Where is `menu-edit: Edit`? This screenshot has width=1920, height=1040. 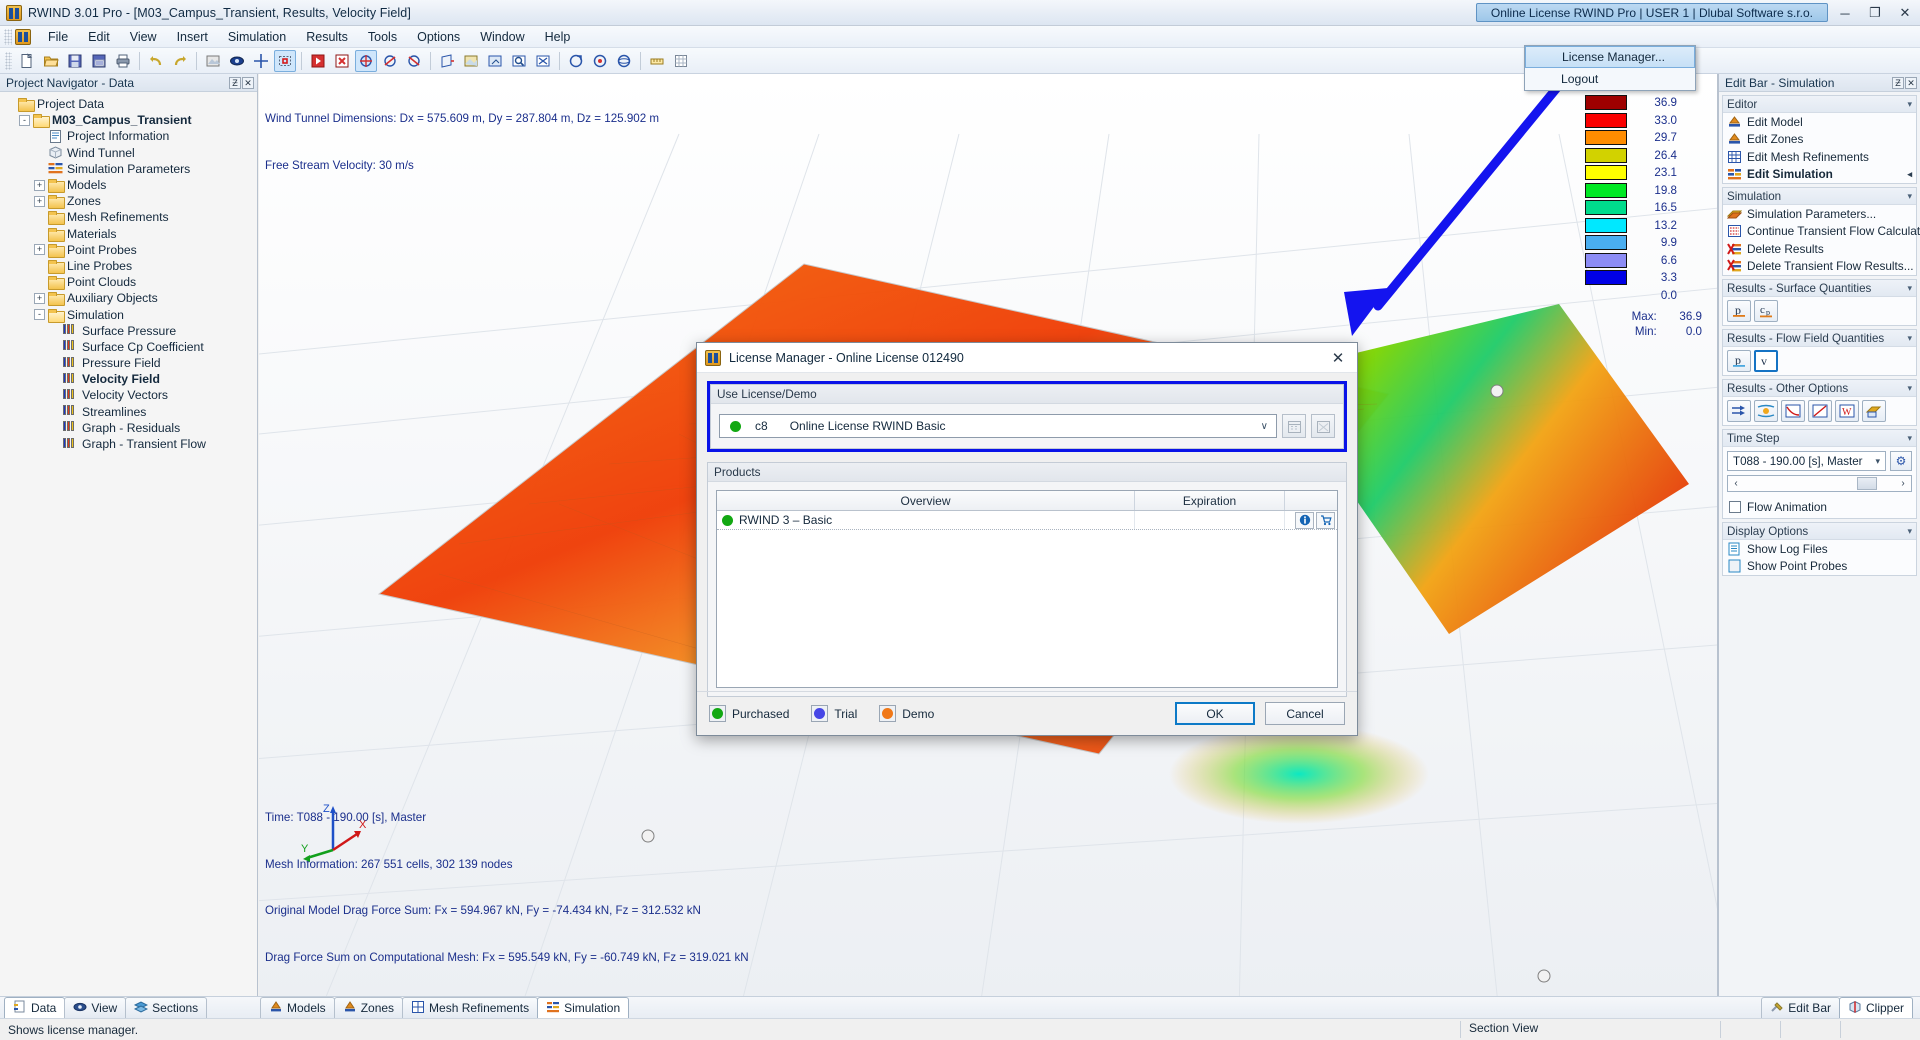
menu-edit: Edit is located at coordinates (99, 37).